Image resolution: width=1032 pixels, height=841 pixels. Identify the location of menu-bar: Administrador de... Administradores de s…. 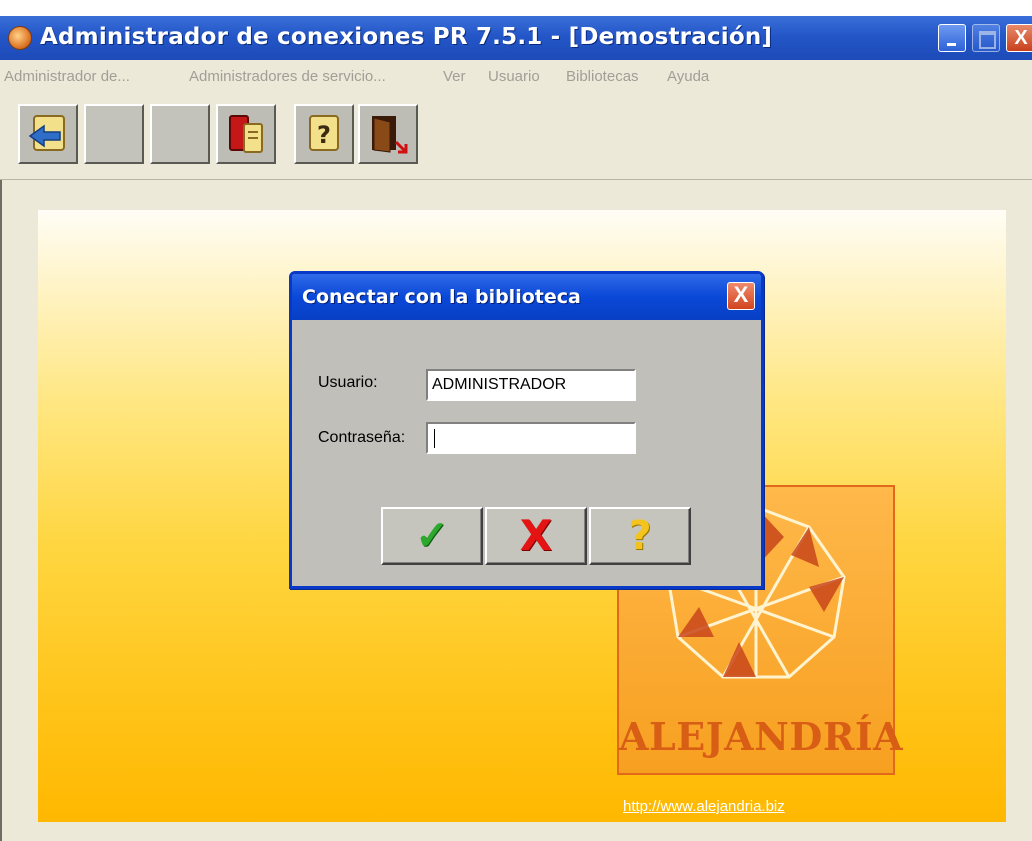
(516, 77).